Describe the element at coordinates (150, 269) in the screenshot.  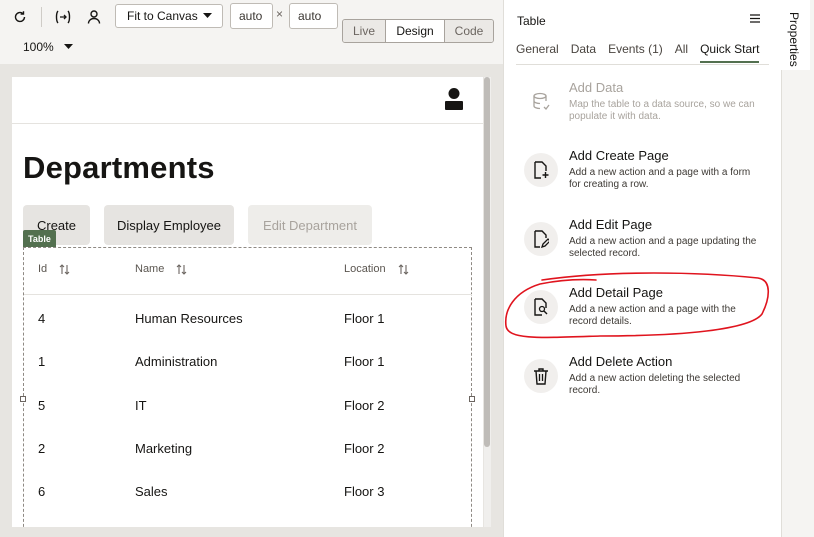
I see `column-header-label: Name` at that location.